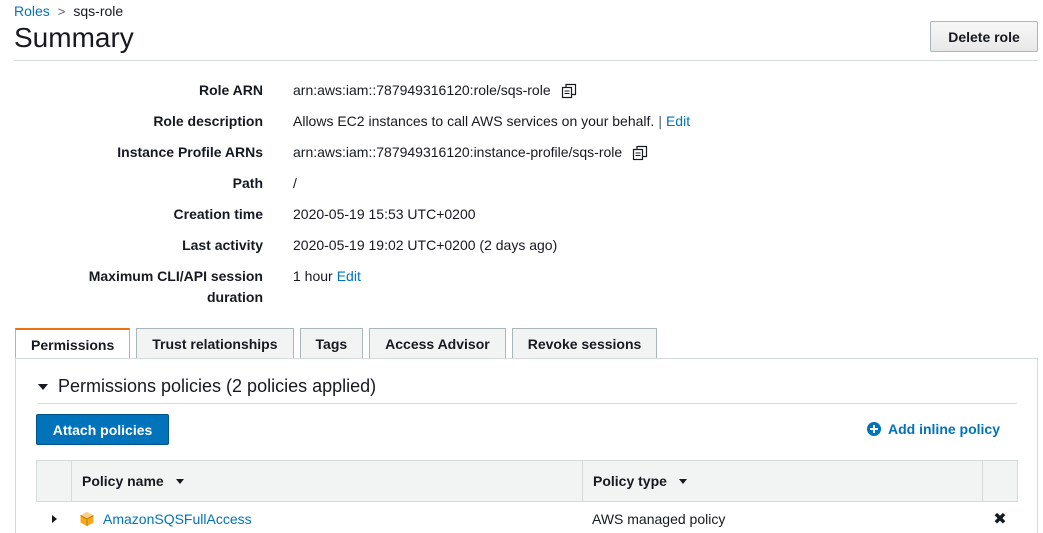  Describe the element at coordinates (1000, 519) in the screenshot. I see `remove-policy-icon: ✖` at that location.